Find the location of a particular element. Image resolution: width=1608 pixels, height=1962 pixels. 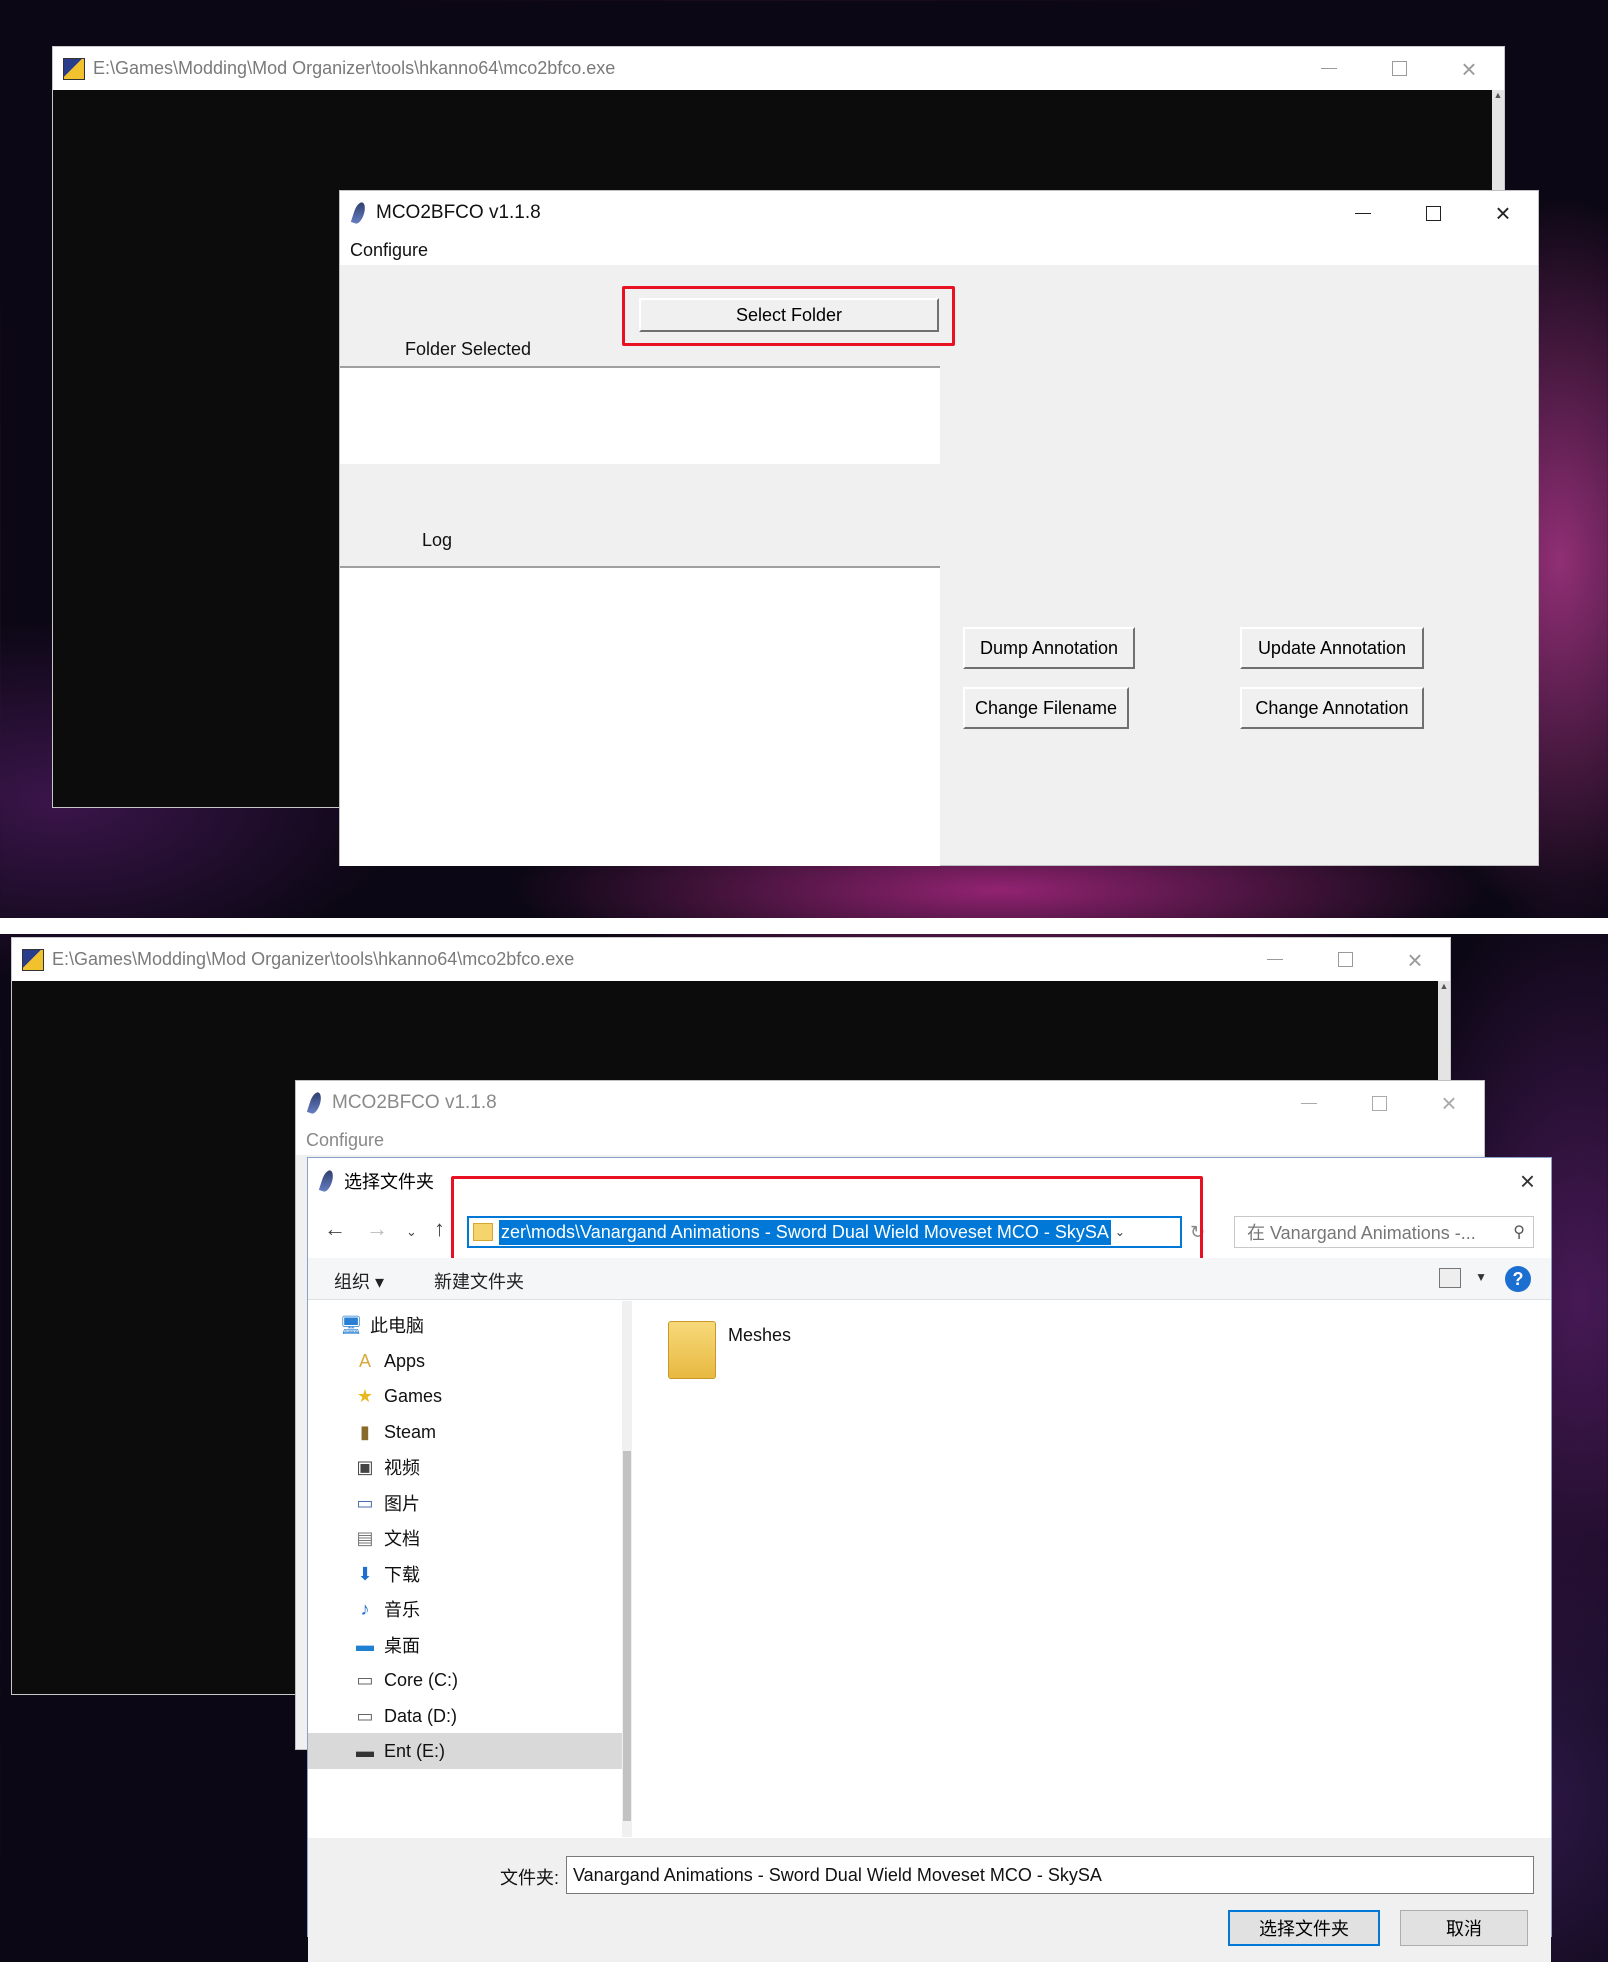

select-folder-confirm-button: 选择文件夹 is located at coordinates (1304, 1928).